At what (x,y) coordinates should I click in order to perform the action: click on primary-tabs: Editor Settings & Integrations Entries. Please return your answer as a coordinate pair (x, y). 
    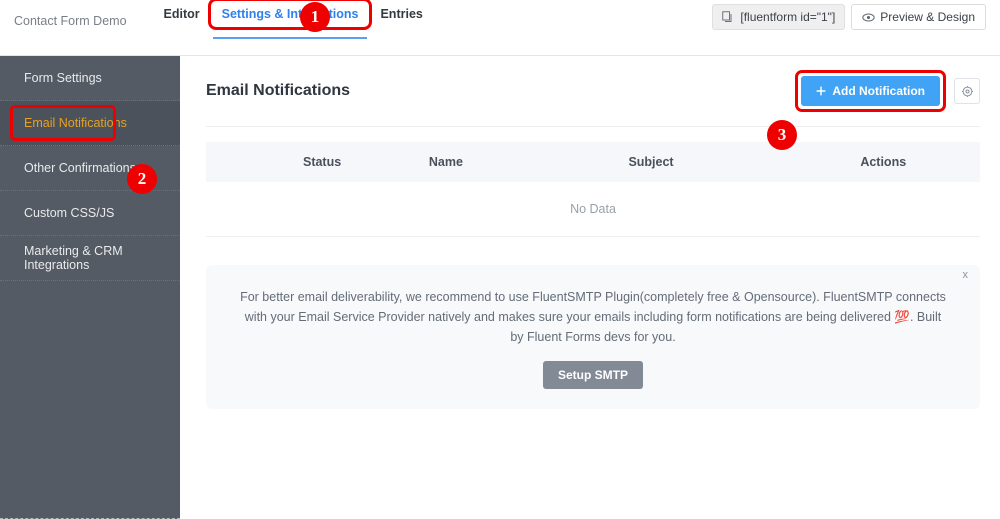
    Looking at the image, I should click on (293, 20).